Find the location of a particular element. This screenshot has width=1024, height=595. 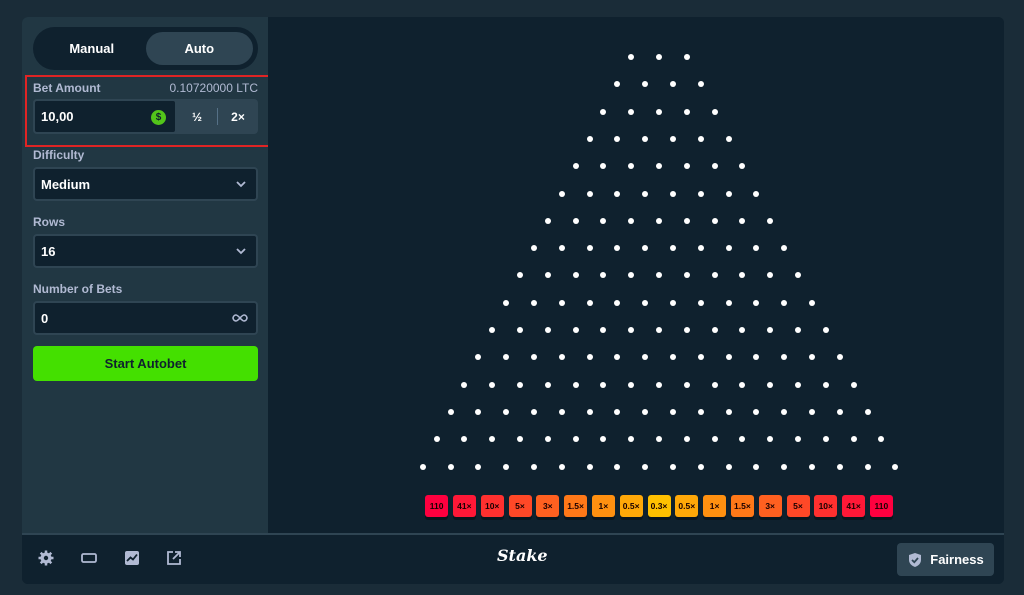

multiplier-bucket: 10× is located at coordinates (492, 506).